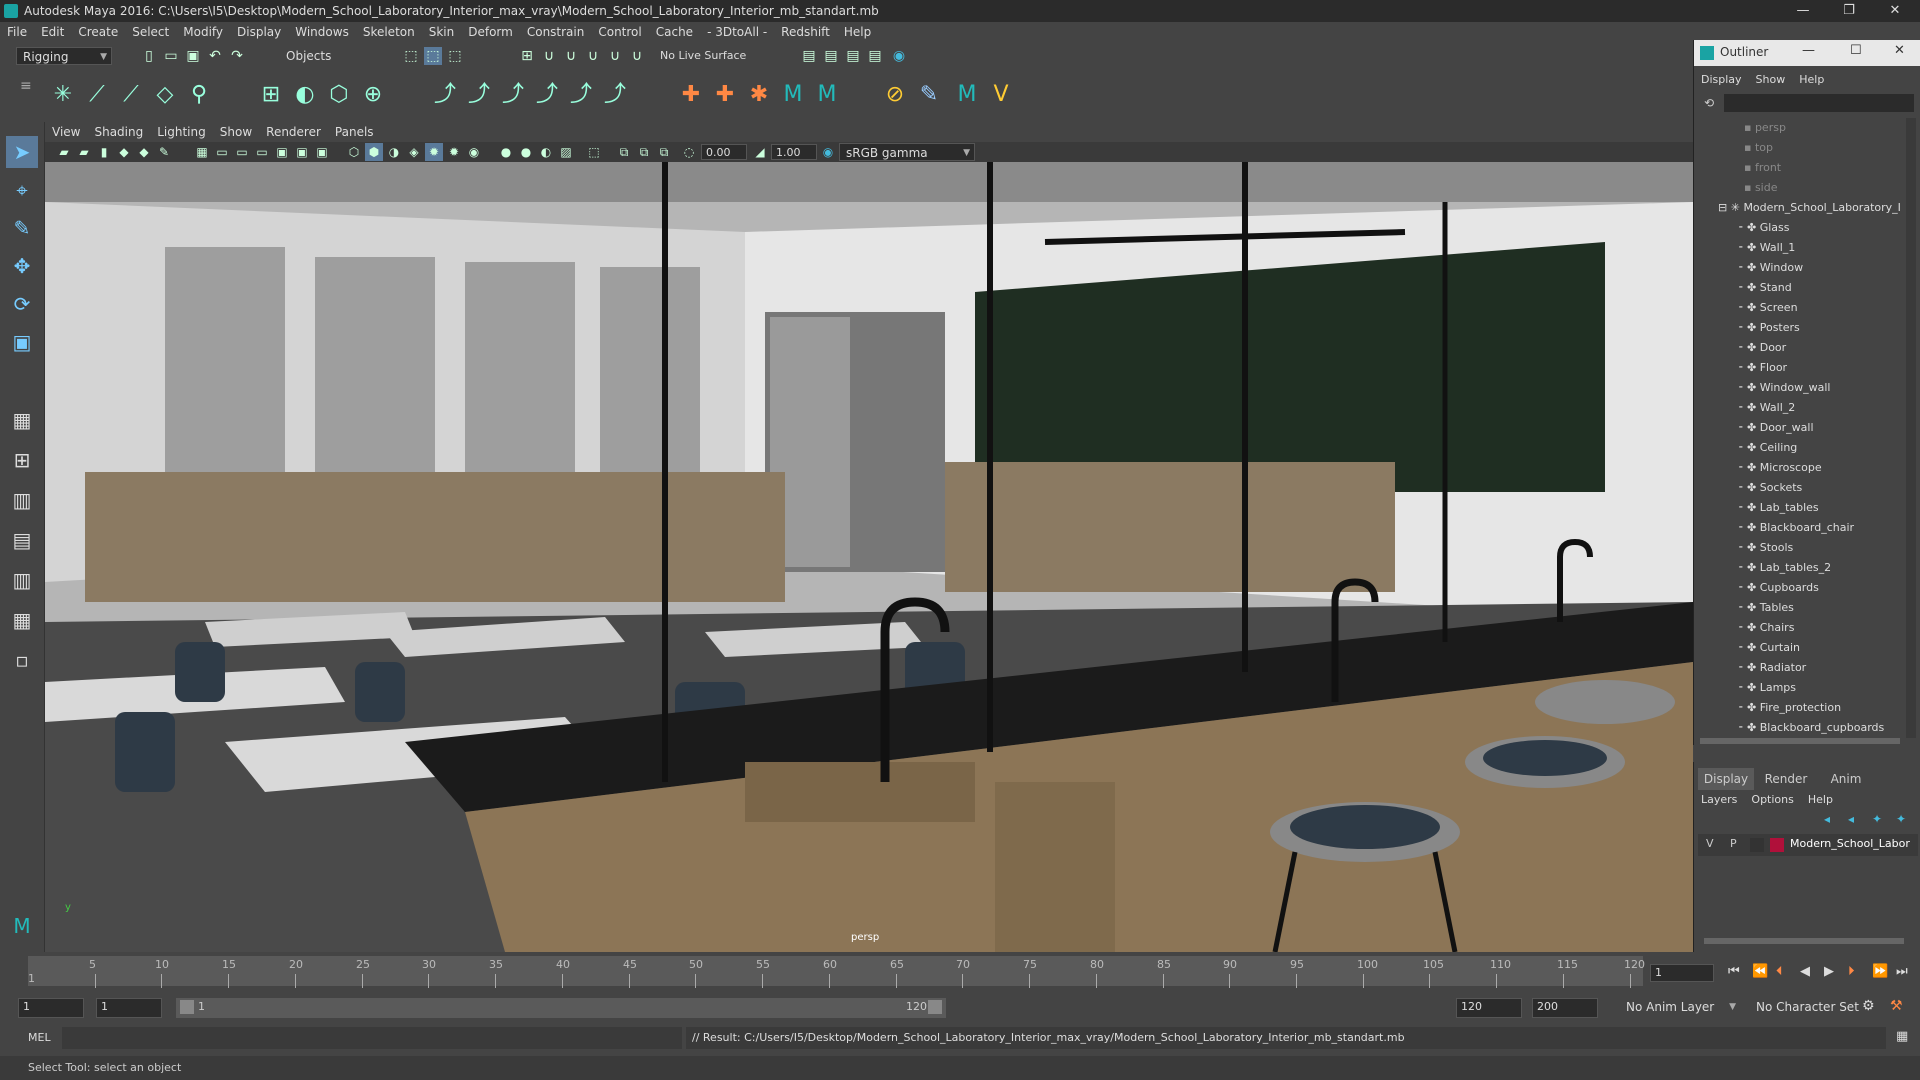 This screenshot has height=1080, width=1920. I want to click on layer-menu-options: Options, so click(1772, 800).